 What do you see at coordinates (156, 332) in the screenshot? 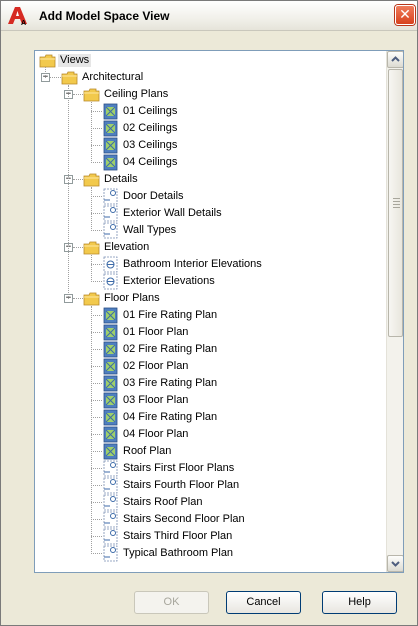
I see `view-item-label: 01 Floor Plan` at bounding box center [156, 332].